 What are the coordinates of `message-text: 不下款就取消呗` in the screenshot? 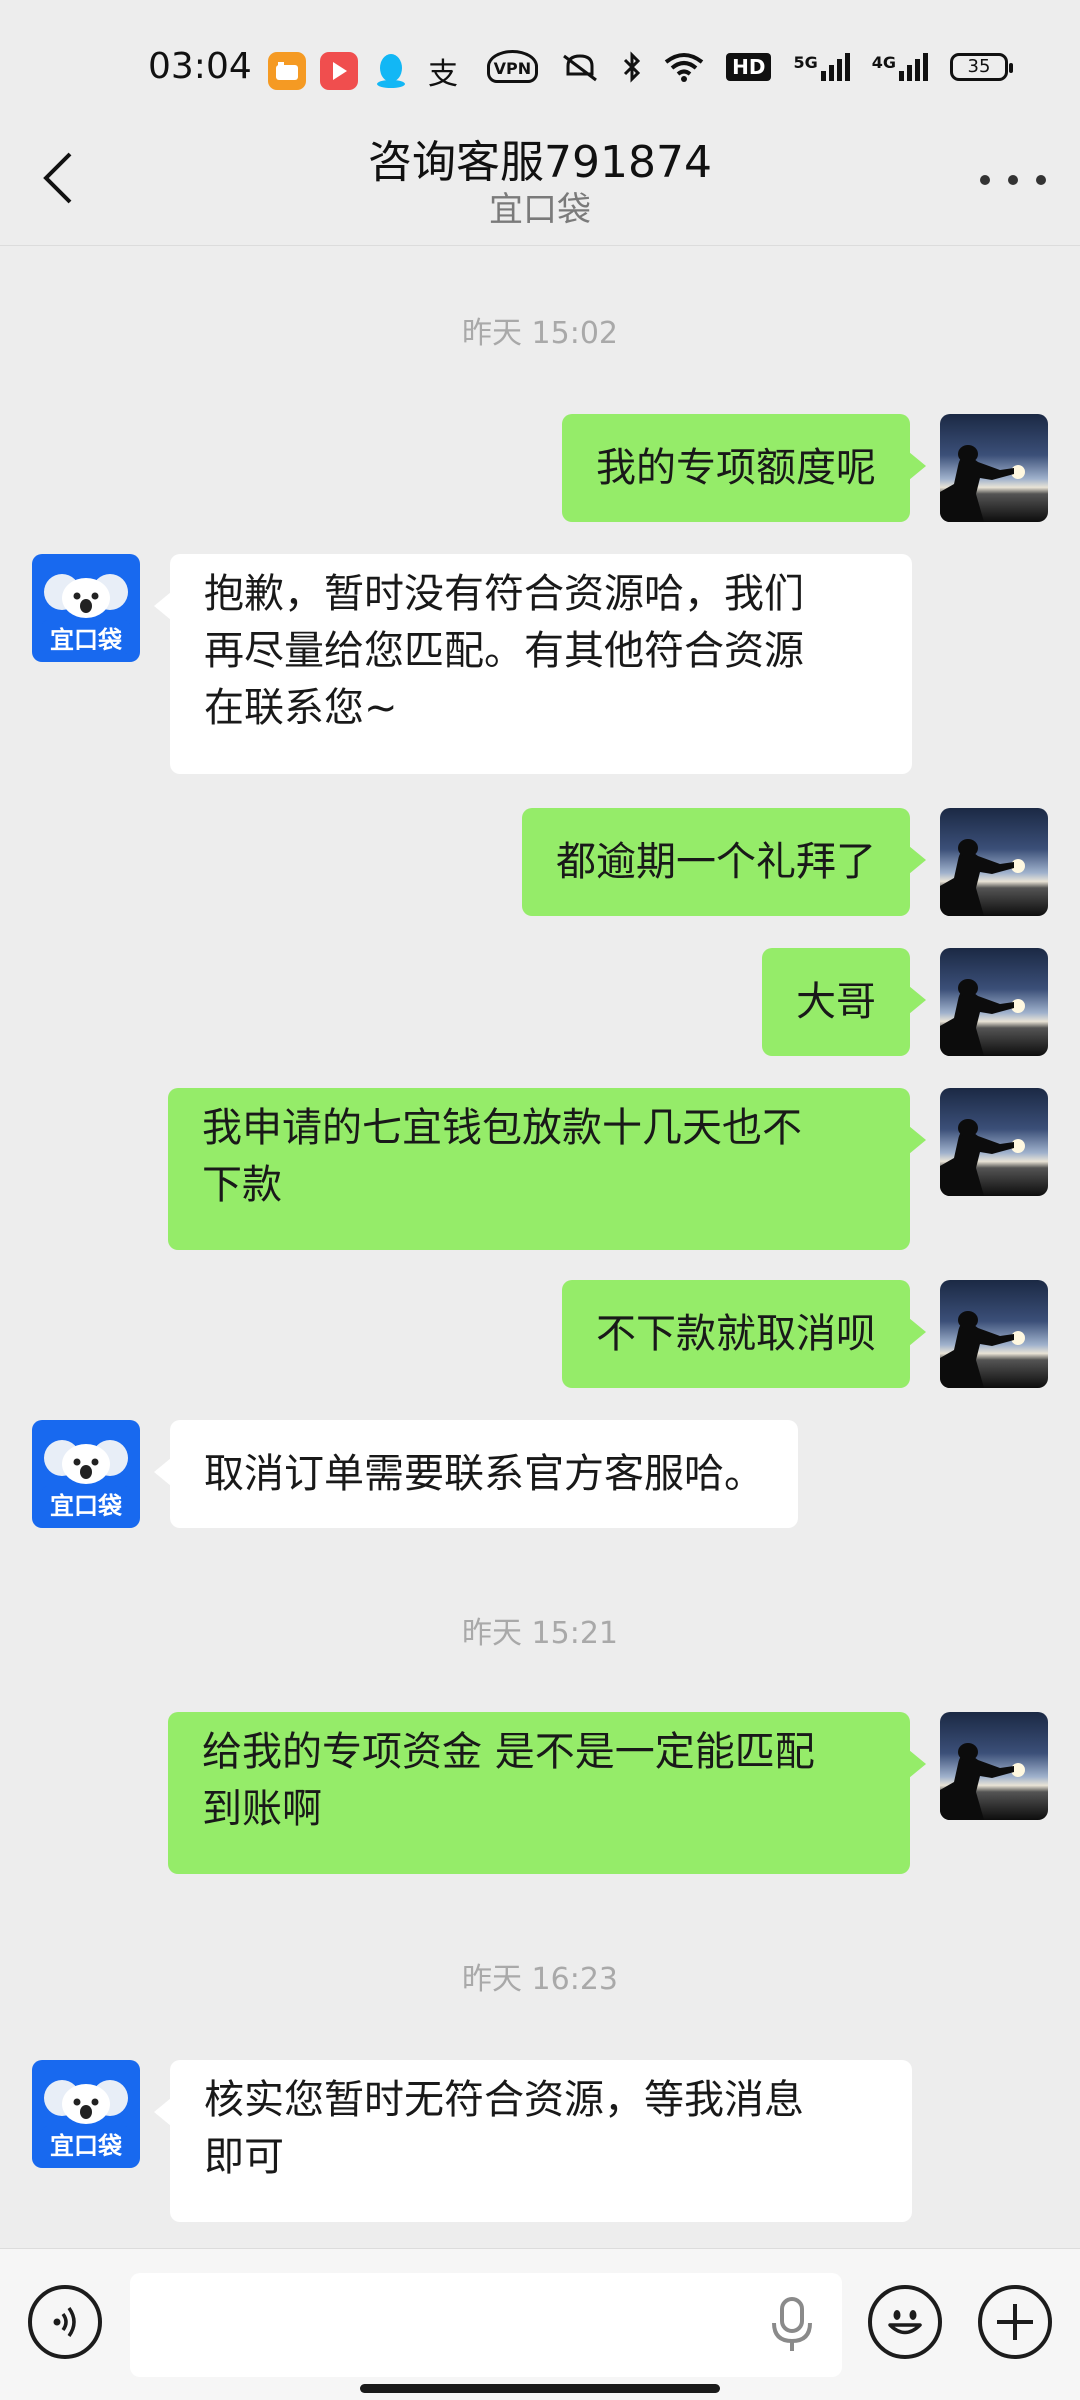 It's located at (736, 1333).